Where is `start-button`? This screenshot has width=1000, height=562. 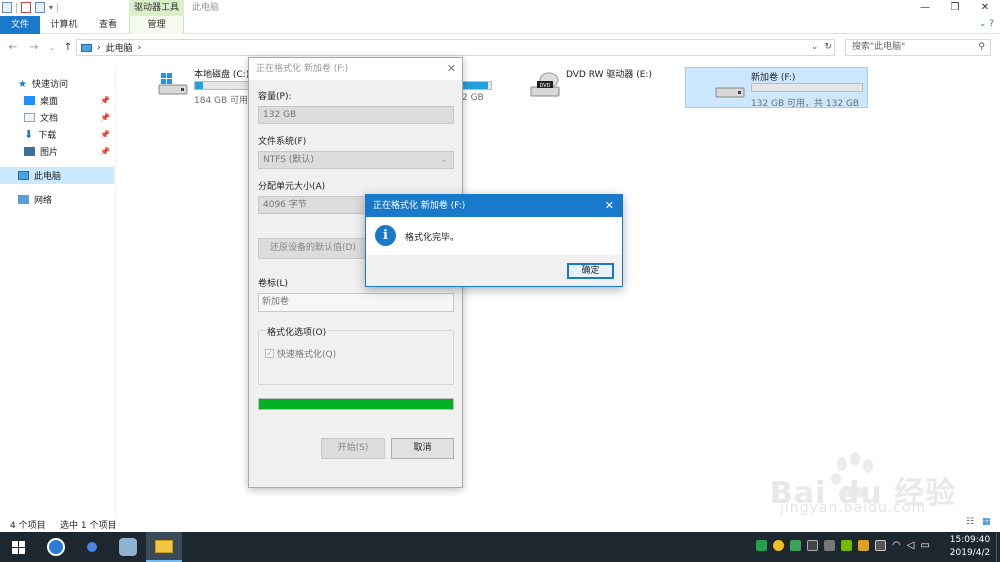
start-button is located at coordinates (18, 547).